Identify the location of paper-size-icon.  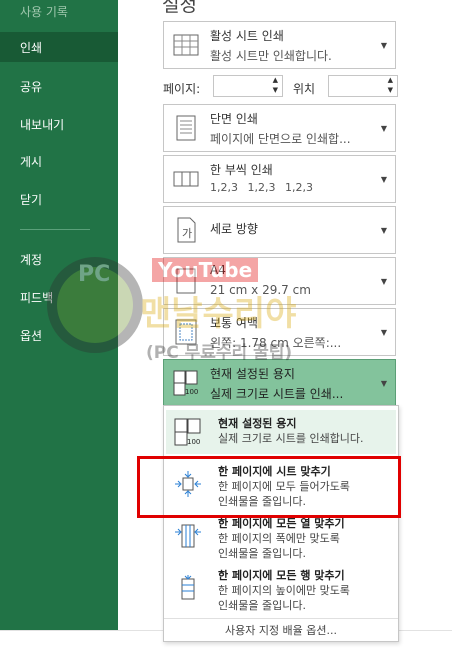
(186, 281).